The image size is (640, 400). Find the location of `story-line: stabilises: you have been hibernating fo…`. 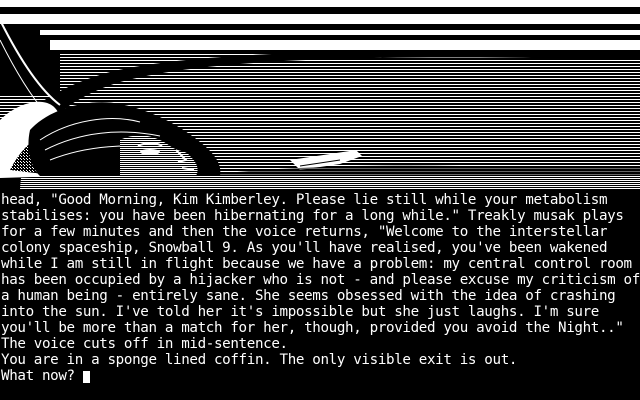

story-line: stabilises: you have been hibernating fo… is located at coordinates (312, 216).